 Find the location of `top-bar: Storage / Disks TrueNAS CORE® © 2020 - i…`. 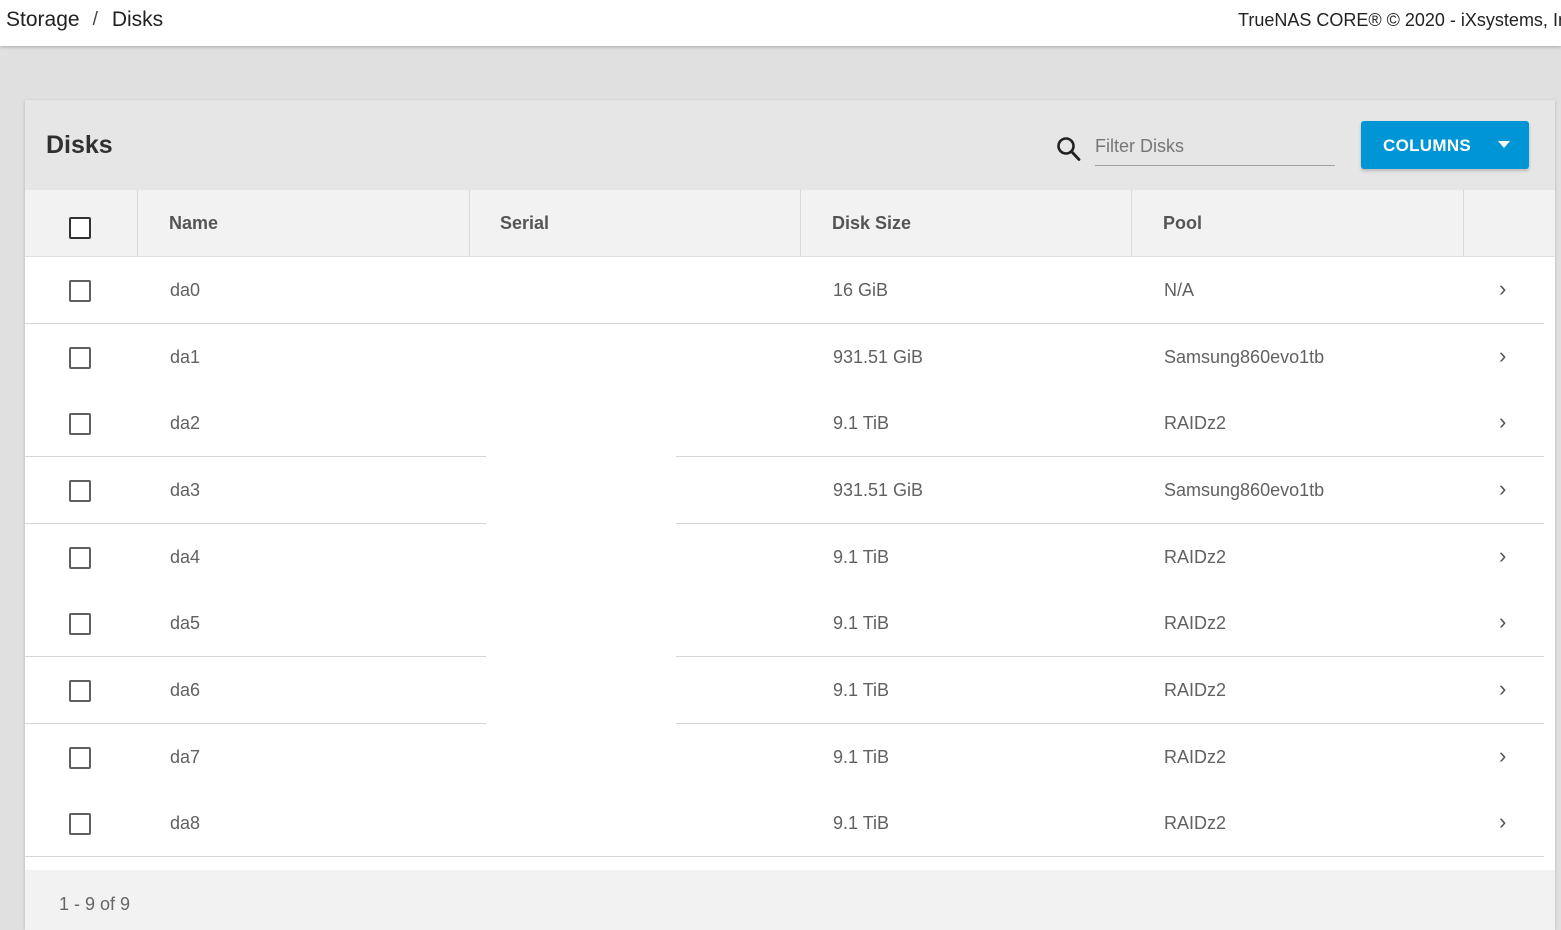

top-bar: Storage / Disks TrueNAS CORE® © 2020 - i… is located at coordinates (780, 23).